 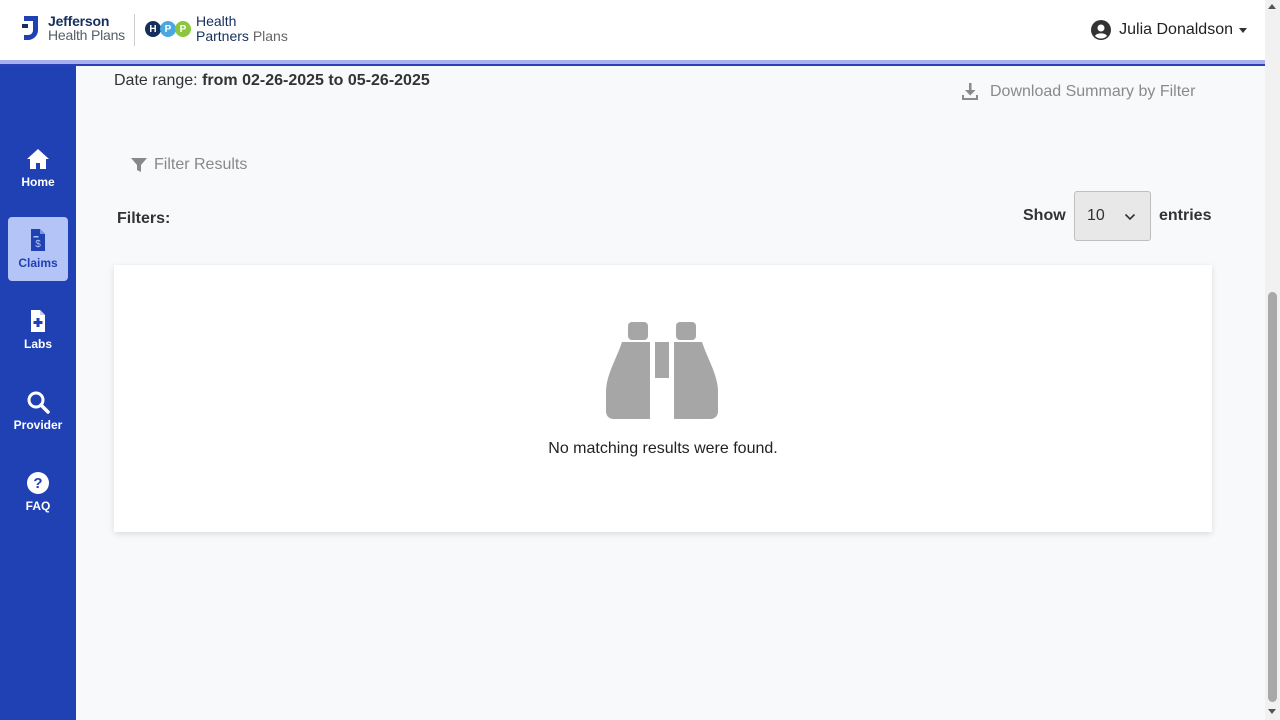 I want to click on sidebar-item-provider: Provider, so click(x=38, y=411).